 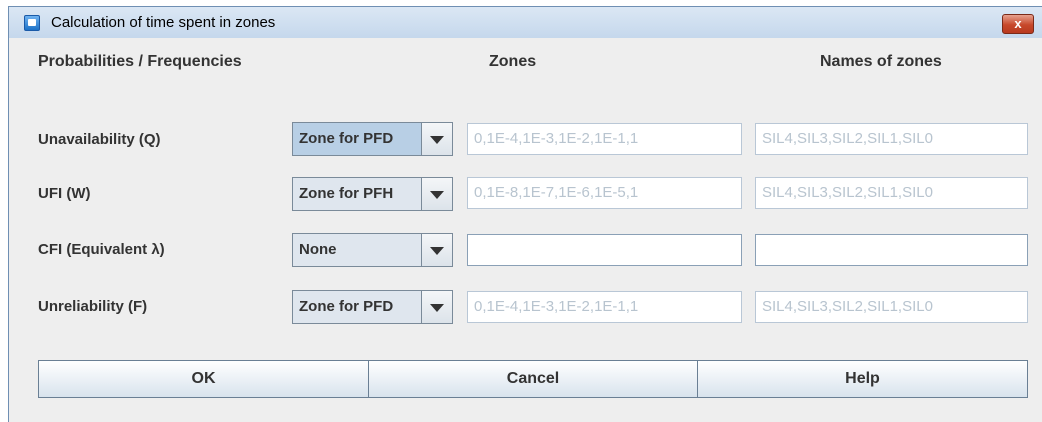 I want to click on names-input-ufi: SIL4,SIL3,SIL2,SIL1,SIL0, so click(x=891, y=193).